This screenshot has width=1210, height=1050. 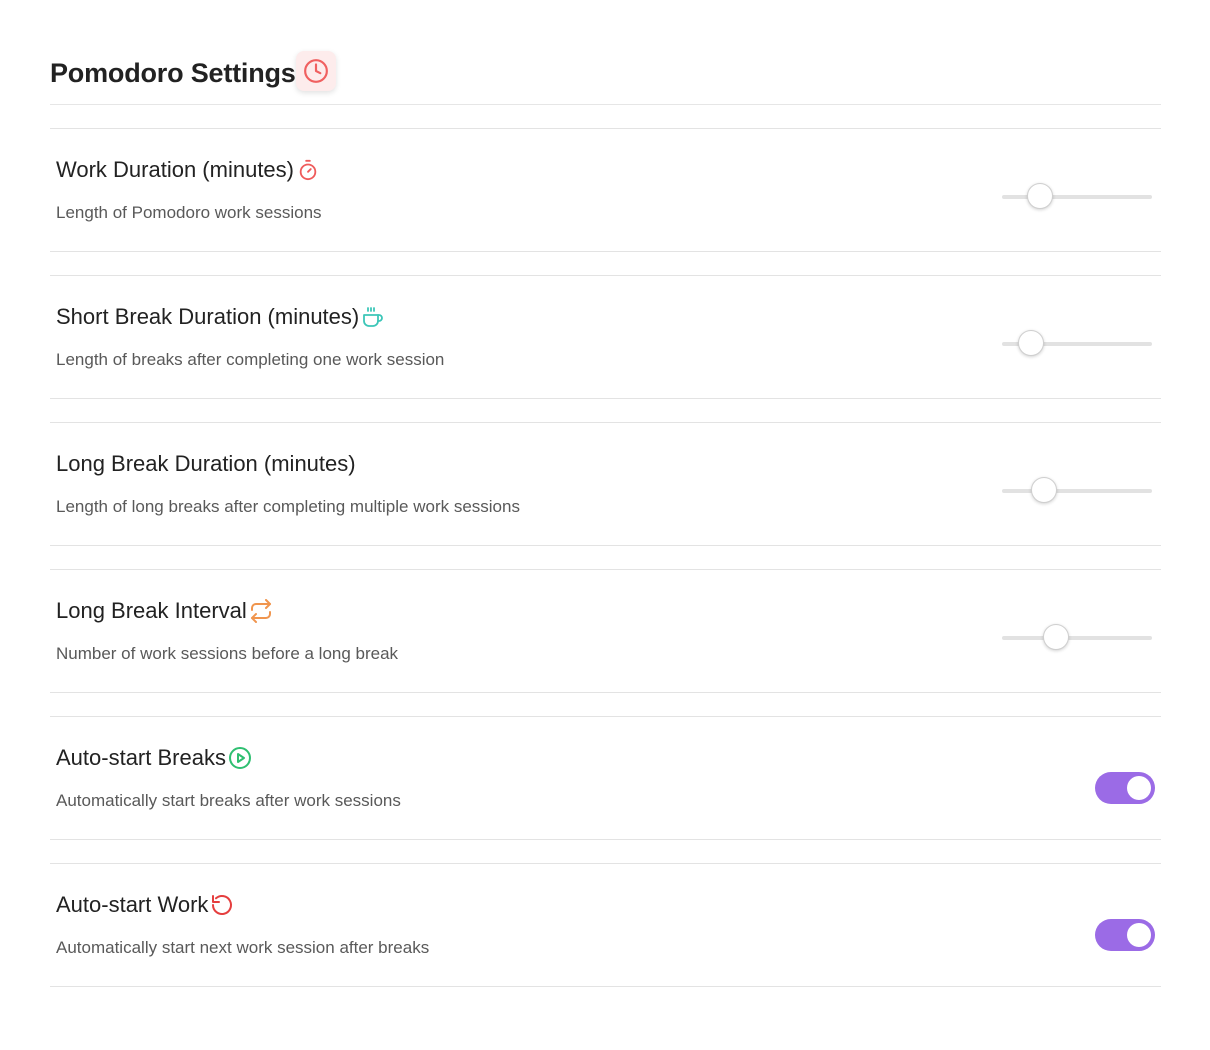 What do you see at coordinates (1125, 935) in the screenshot?
I see `auto-start-work-toggle` at bounding box center [1125, 935].